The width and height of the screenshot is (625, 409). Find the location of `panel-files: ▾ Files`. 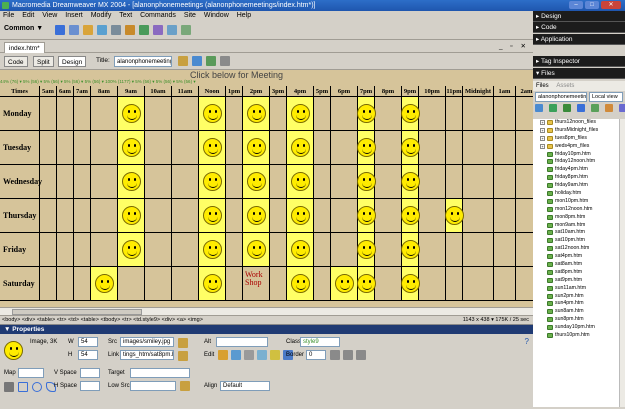

panel-files: ▾ Files is located at coordinates (579, 73).